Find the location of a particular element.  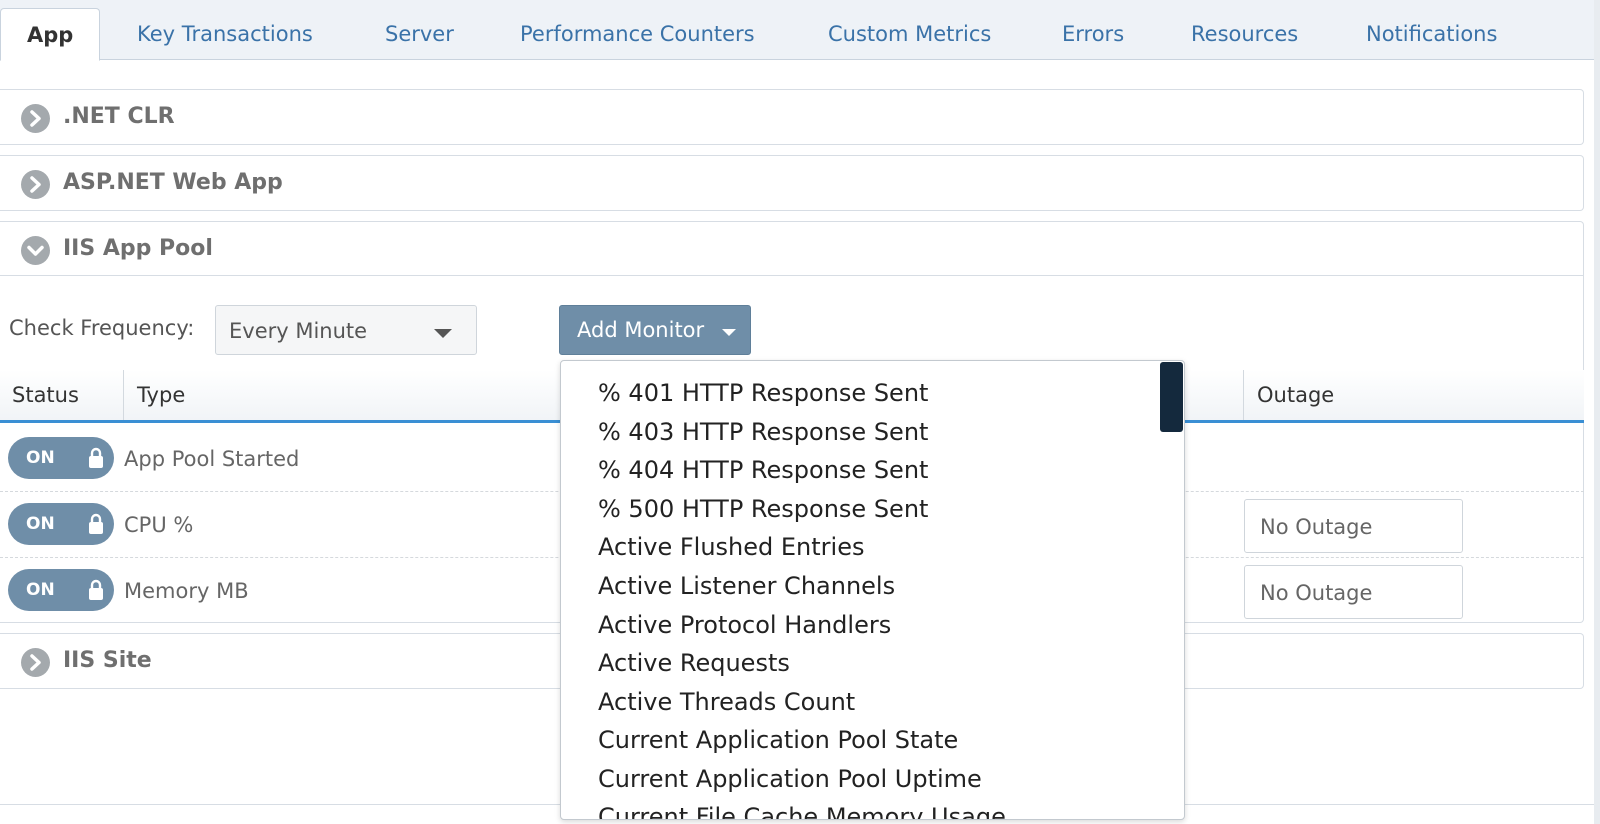

panel-title: ASP.NET Web App is located at coordinates (173, 182).